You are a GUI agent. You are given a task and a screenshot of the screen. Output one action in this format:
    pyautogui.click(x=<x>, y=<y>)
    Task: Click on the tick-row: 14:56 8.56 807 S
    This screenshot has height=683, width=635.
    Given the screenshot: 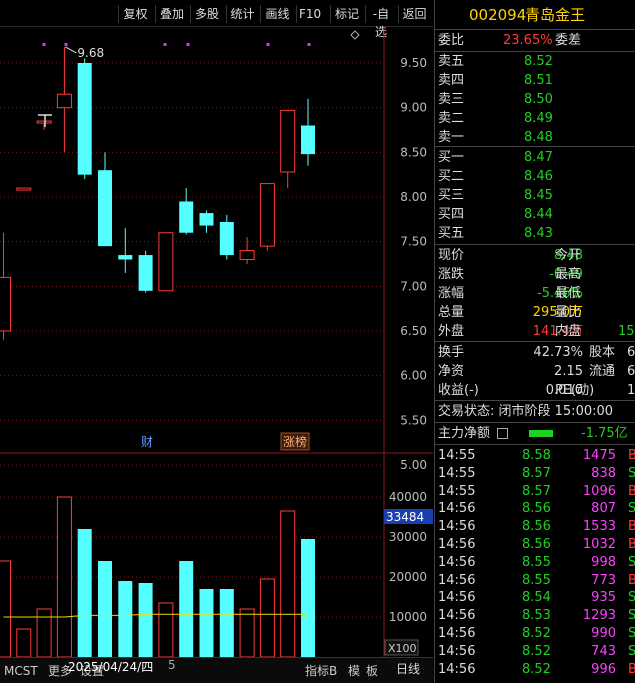 What is the action you would take?
    pyautogui.click(x=535, y=508)
    